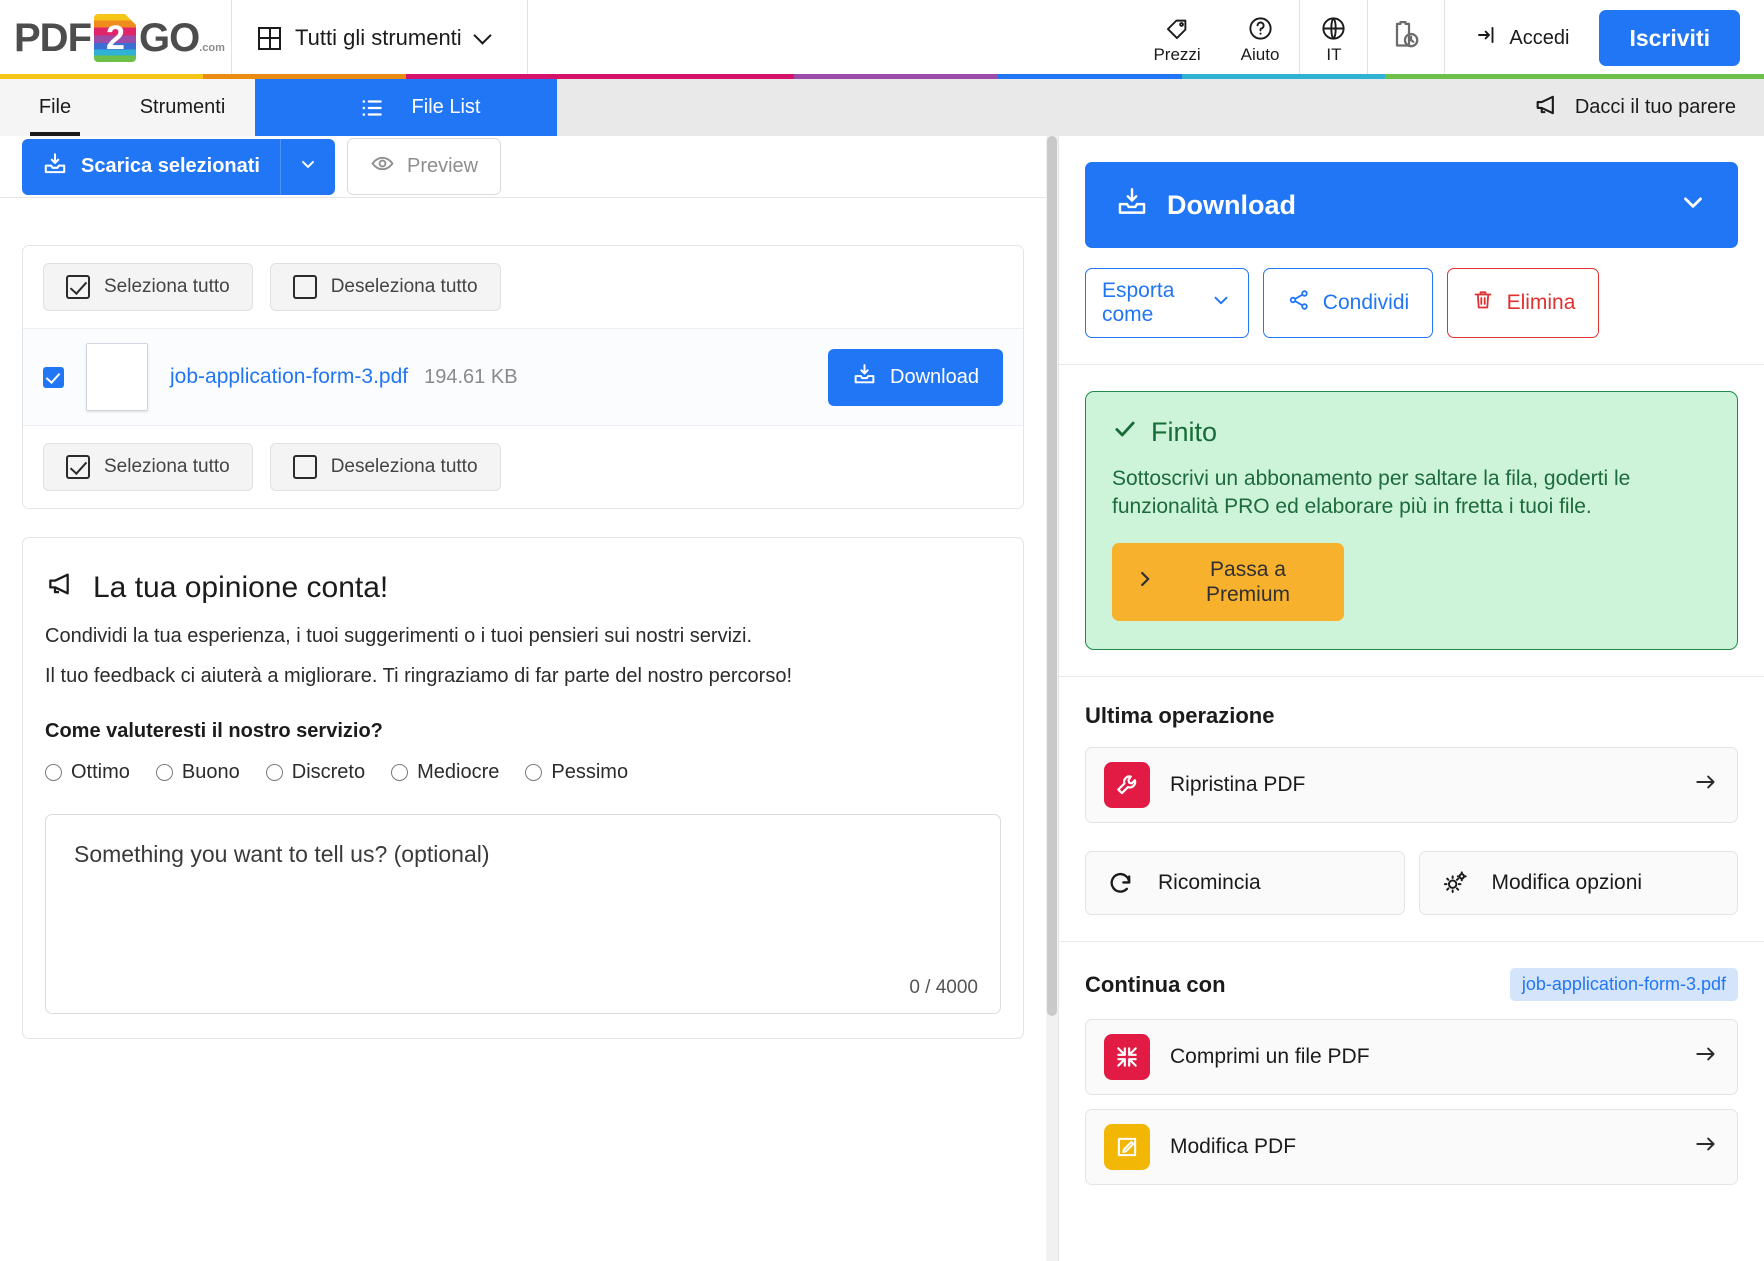  I want to click on rating-radio-group: Ottimo Buono Discreto Mediocre Pessimo, so click(523, 772).